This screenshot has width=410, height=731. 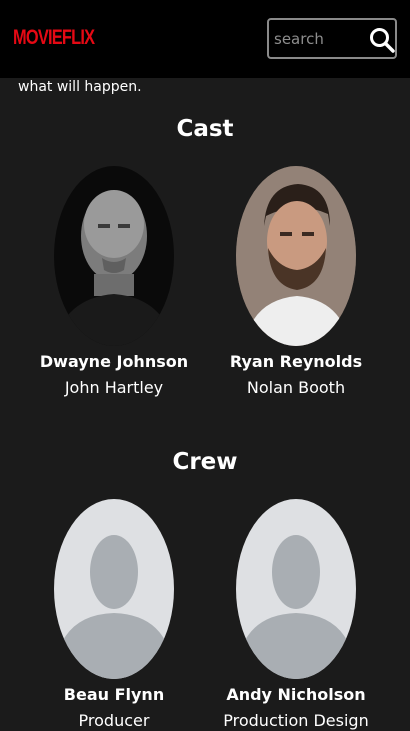 What do you see at coordinates (296, 720) in the screenshot?
I see `crew-job: Production Design` at bounding box center [296, 720].